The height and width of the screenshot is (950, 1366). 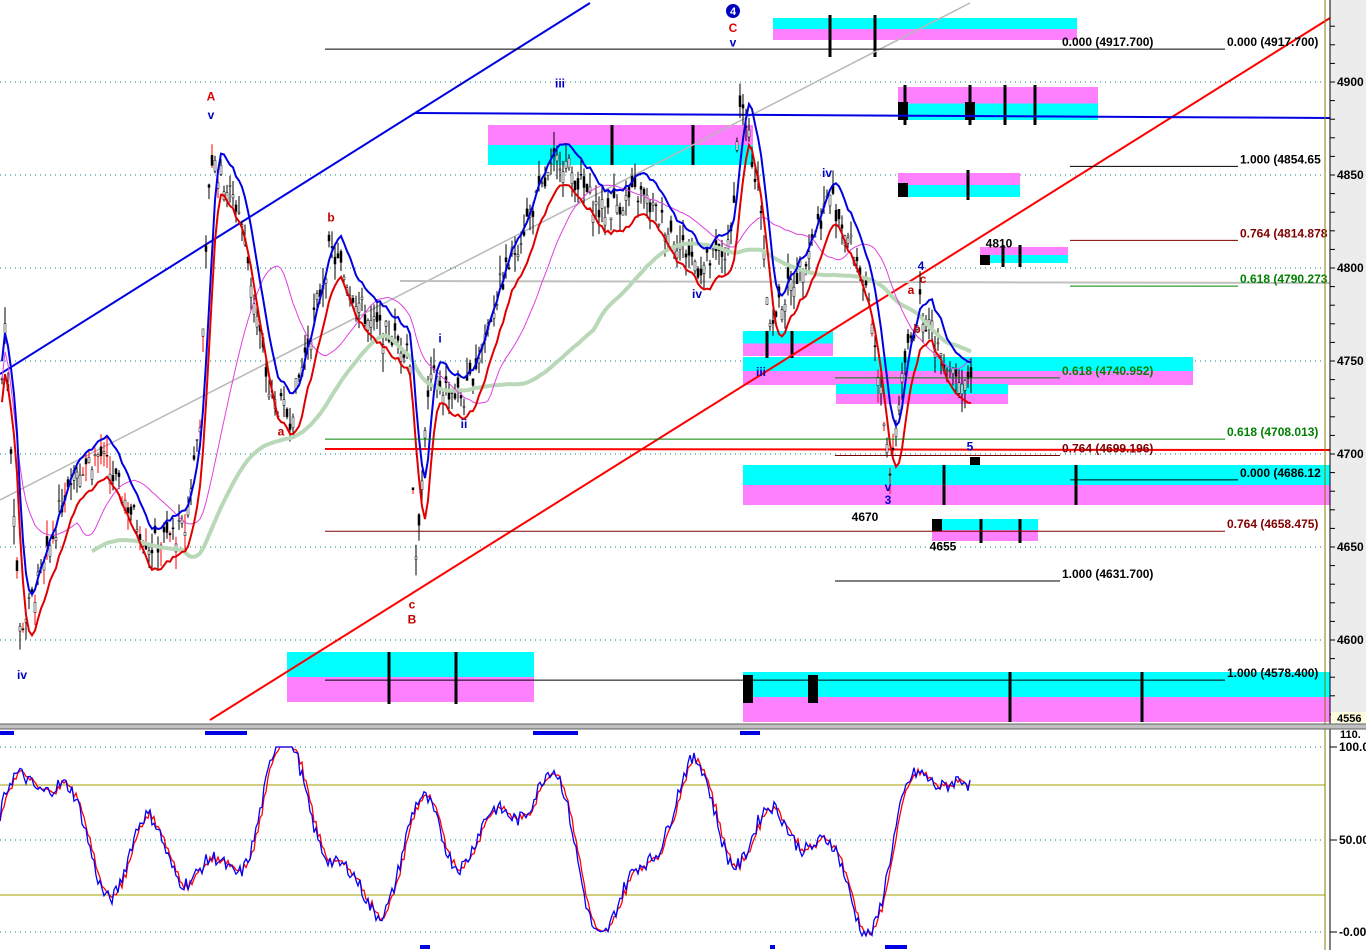 I want to click on wave-label: 4670, so click(x=865, y=517).